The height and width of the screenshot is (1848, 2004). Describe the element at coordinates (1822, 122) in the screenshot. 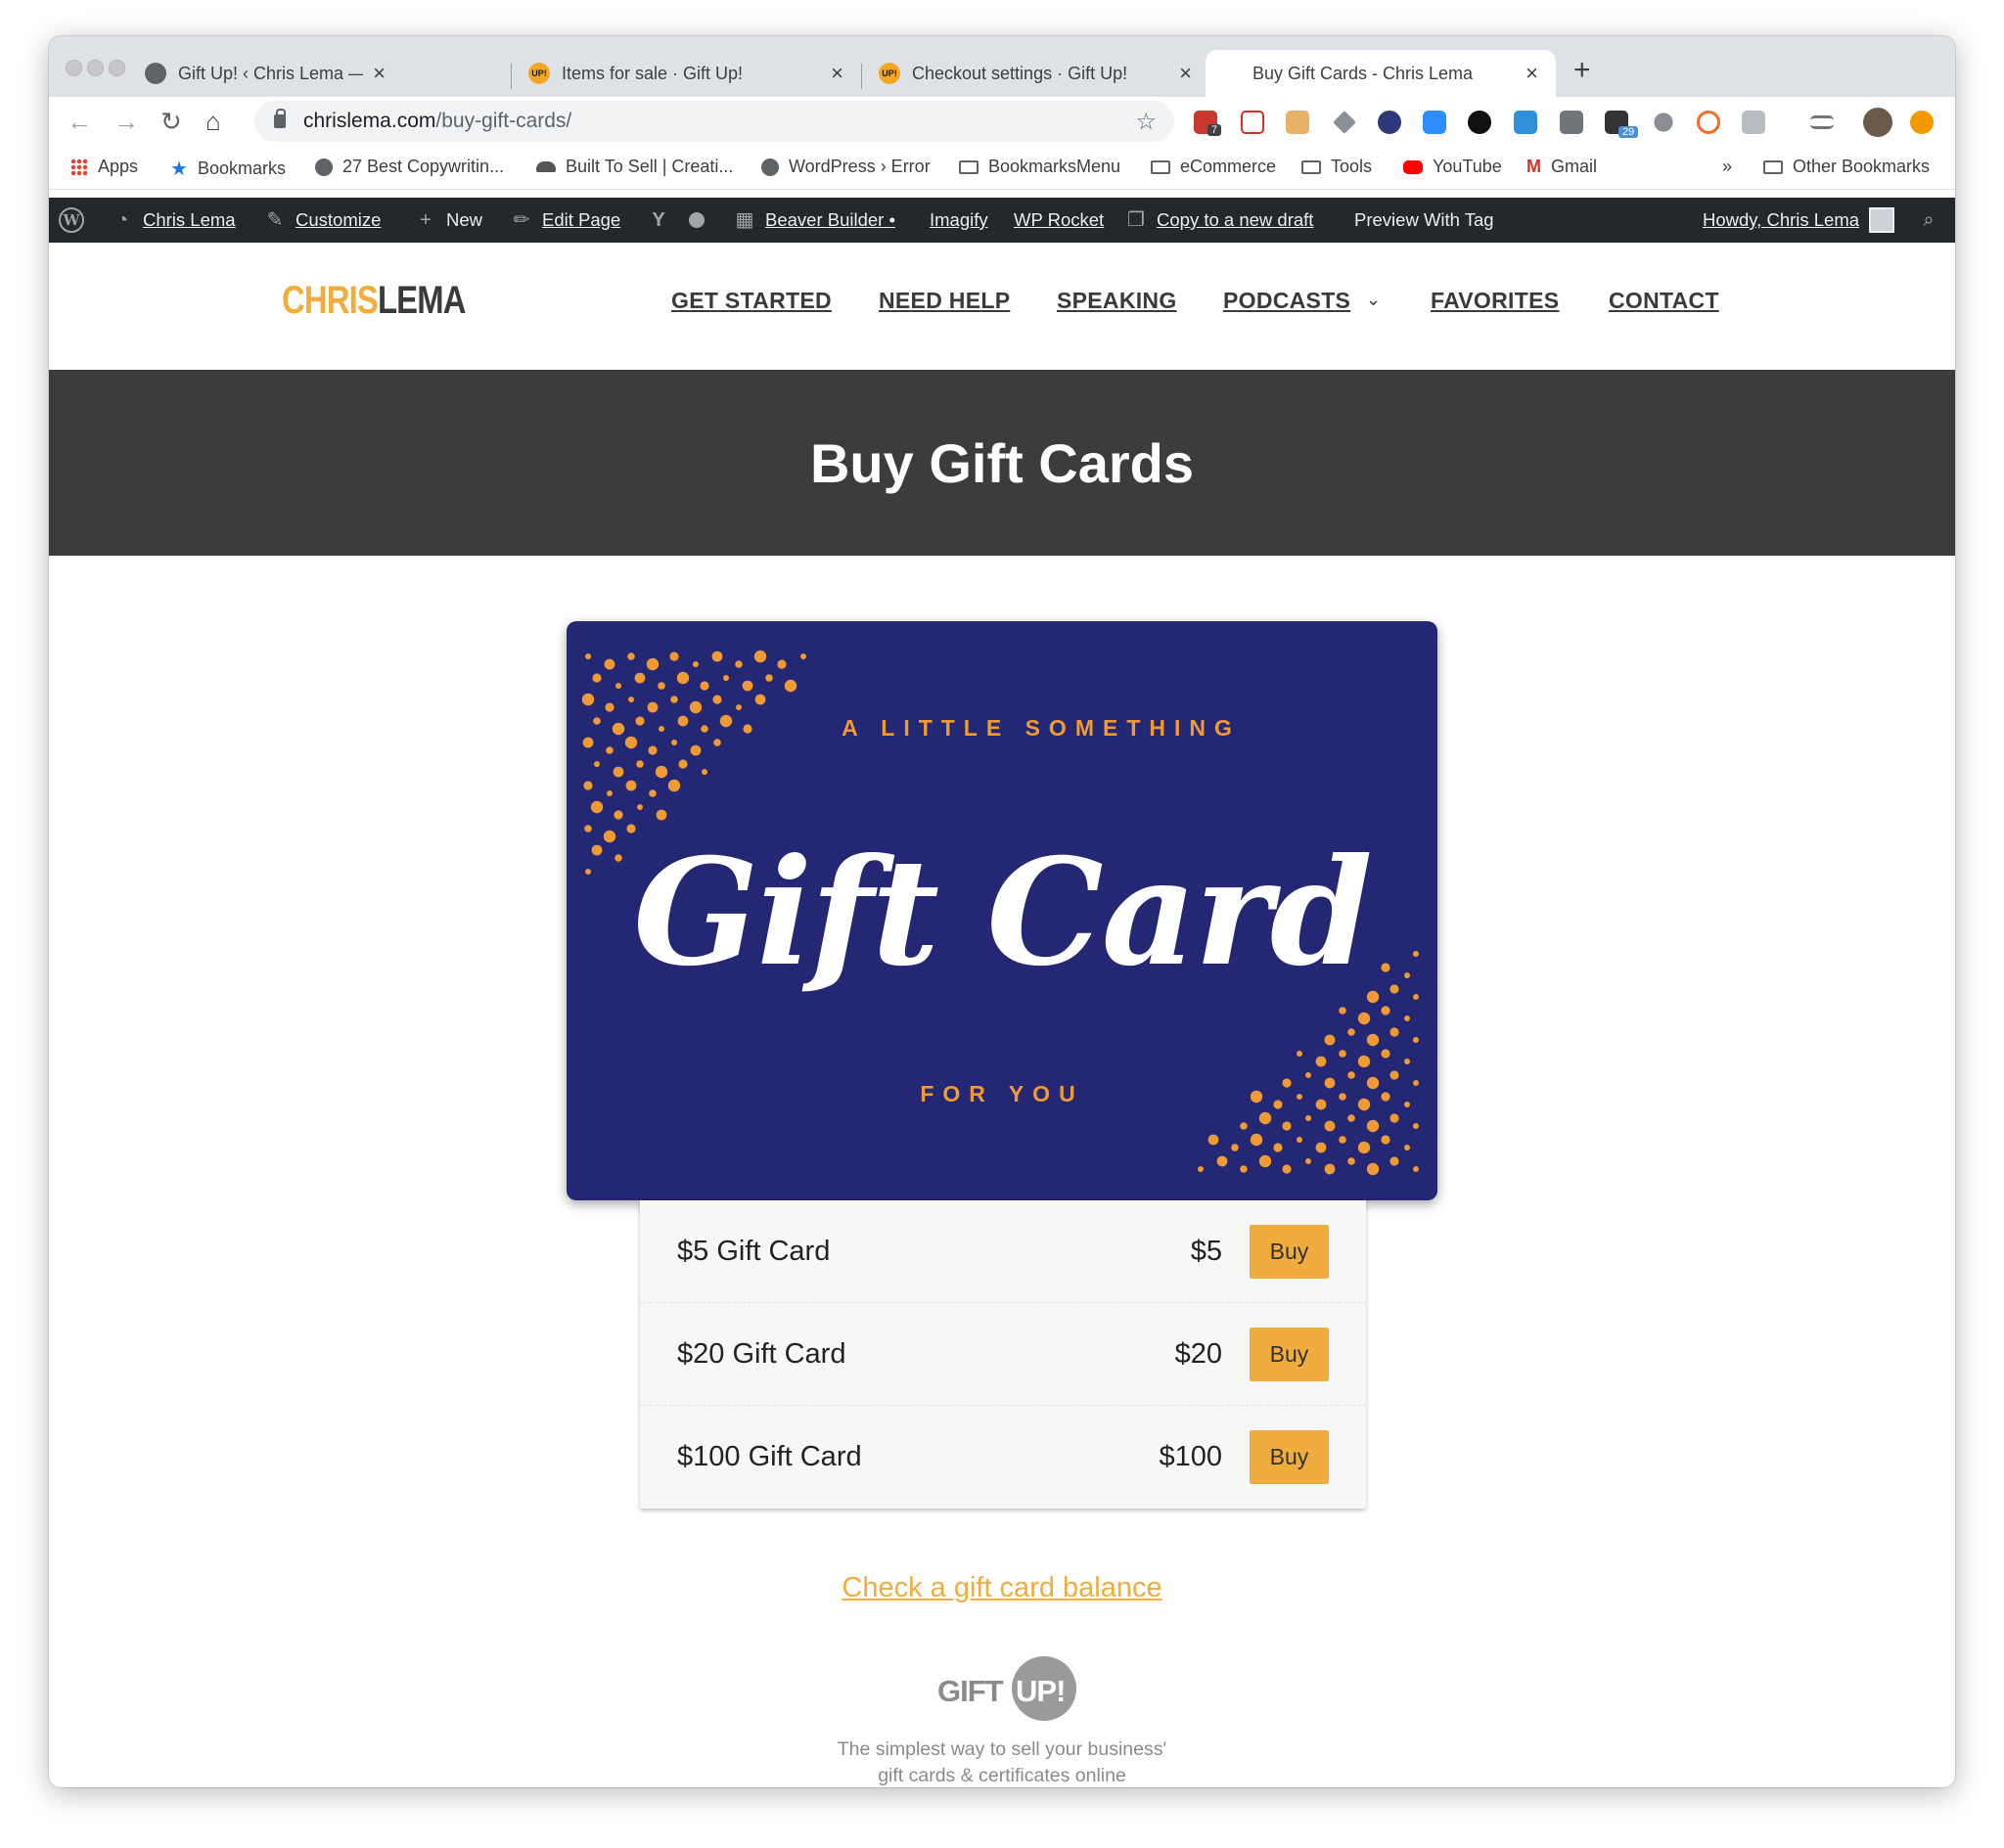

I see `reading-list-icon` at that location.